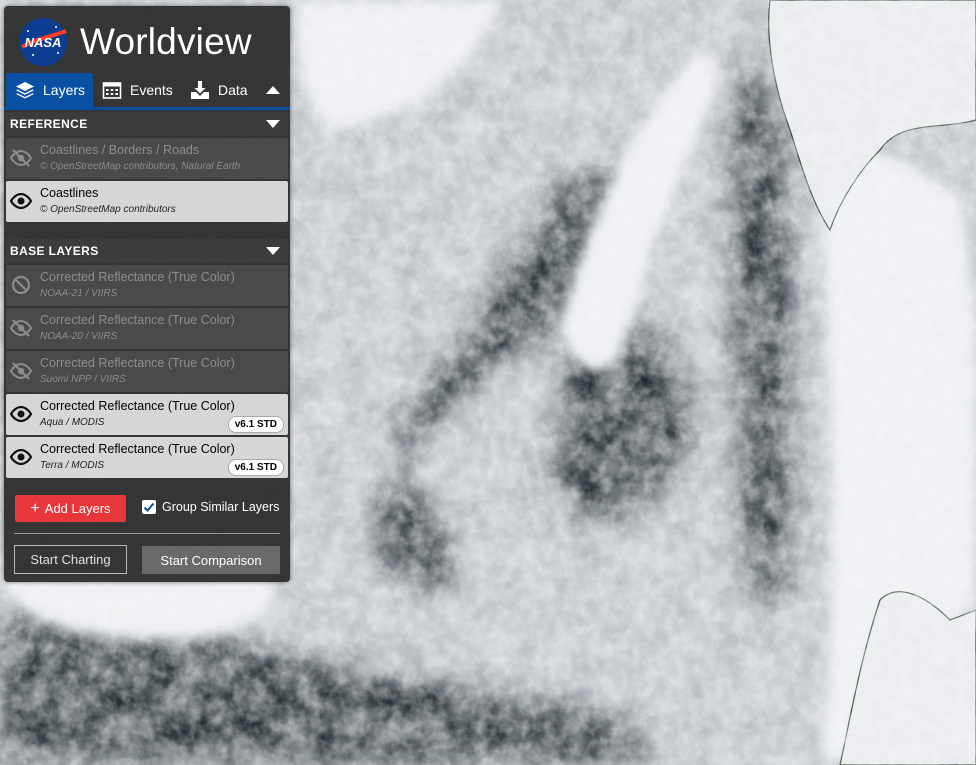  I want to click on layer-subtitle: Terra / MODIS, so click(72, 465).